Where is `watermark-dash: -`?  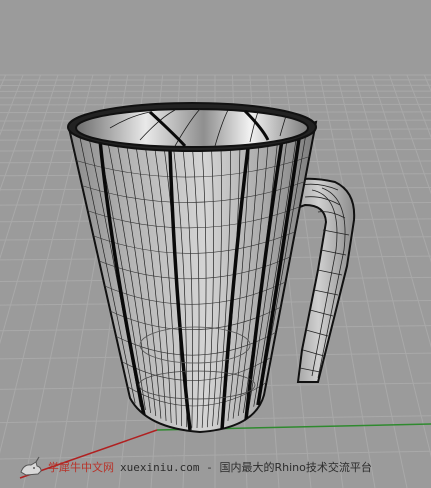 watermark-dash: - is located at coordinates (209, 467).